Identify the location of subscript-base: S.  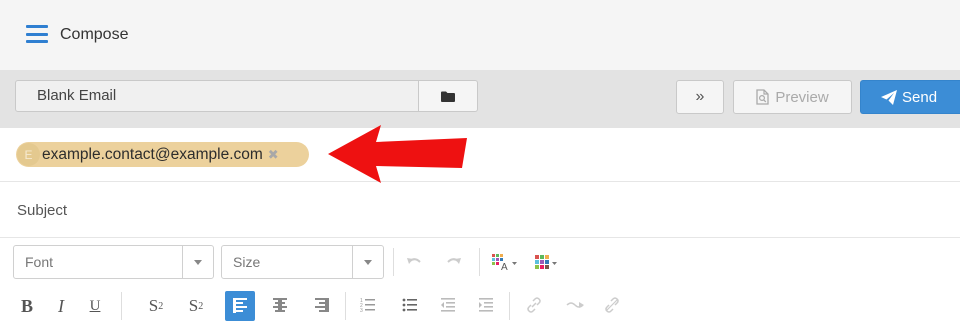
(153, 305).